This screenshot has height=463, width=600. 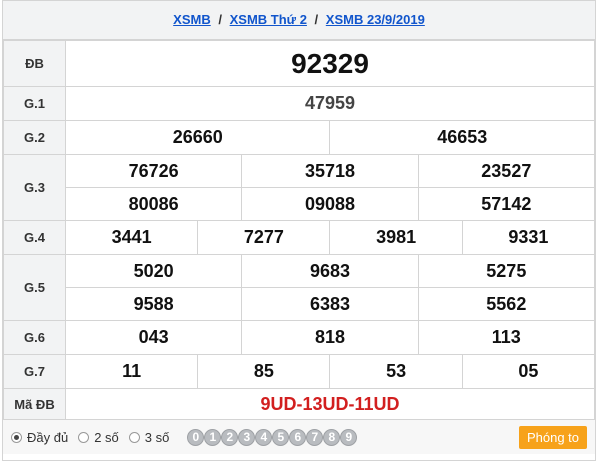 I want to click on g4-number: 3981, so click(x=396, y=237).